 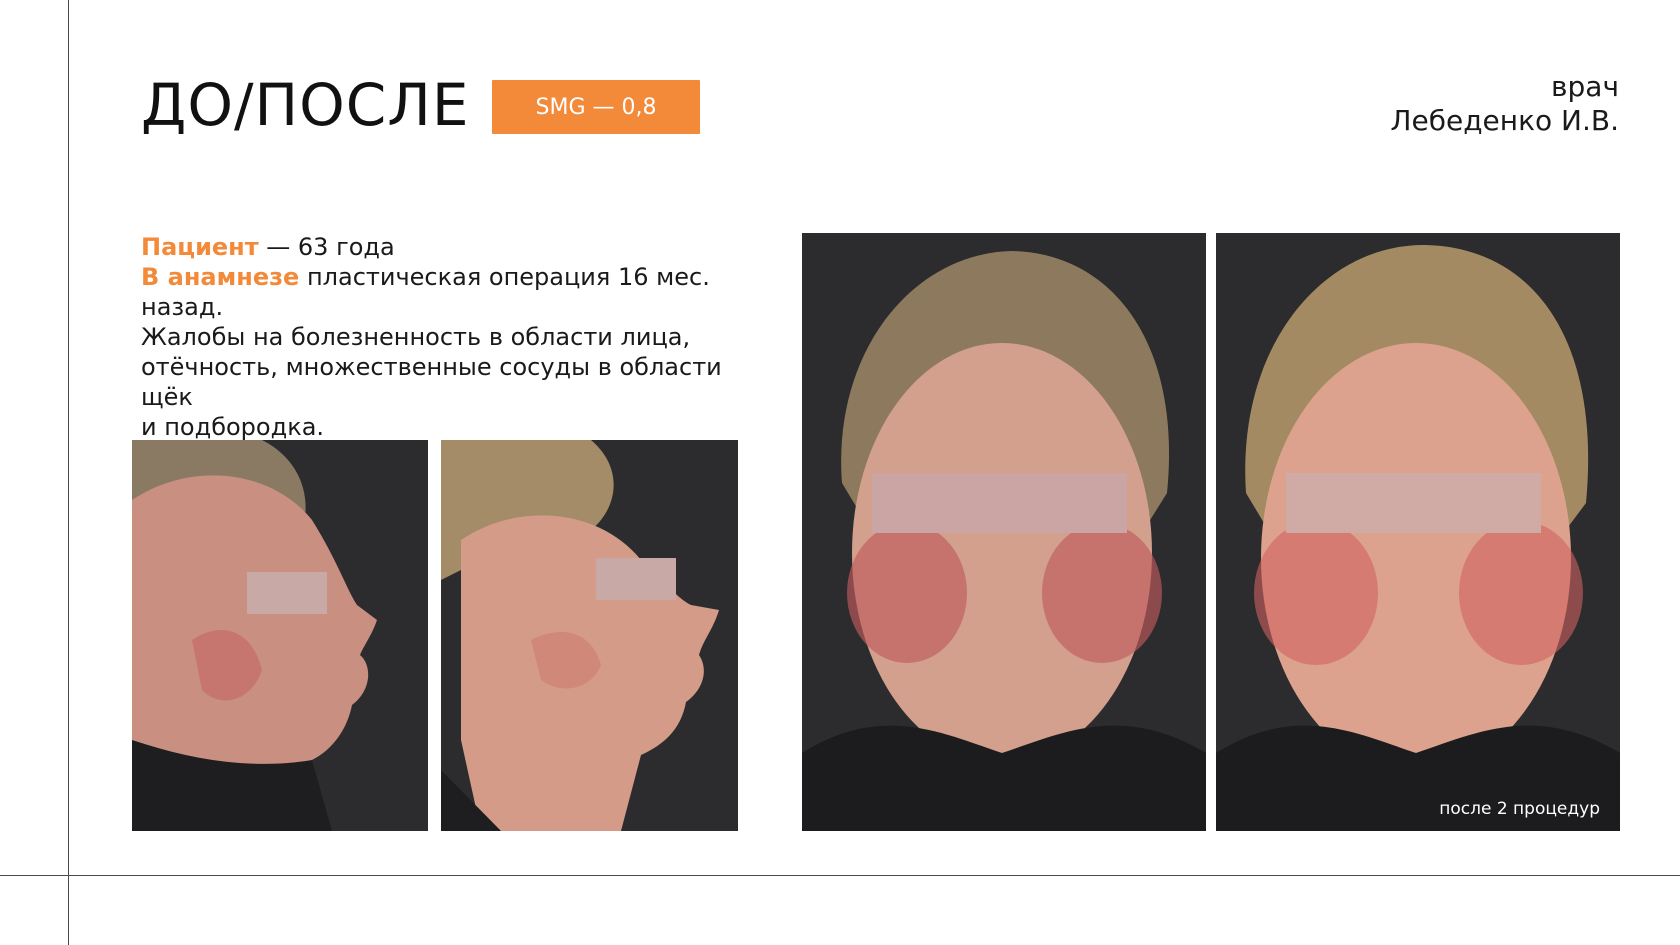 What do you see at coordinates (596, 107) in the screenshot?
I see `procedure-badge: SMG — 0,8` at bounding box center [596, 107].